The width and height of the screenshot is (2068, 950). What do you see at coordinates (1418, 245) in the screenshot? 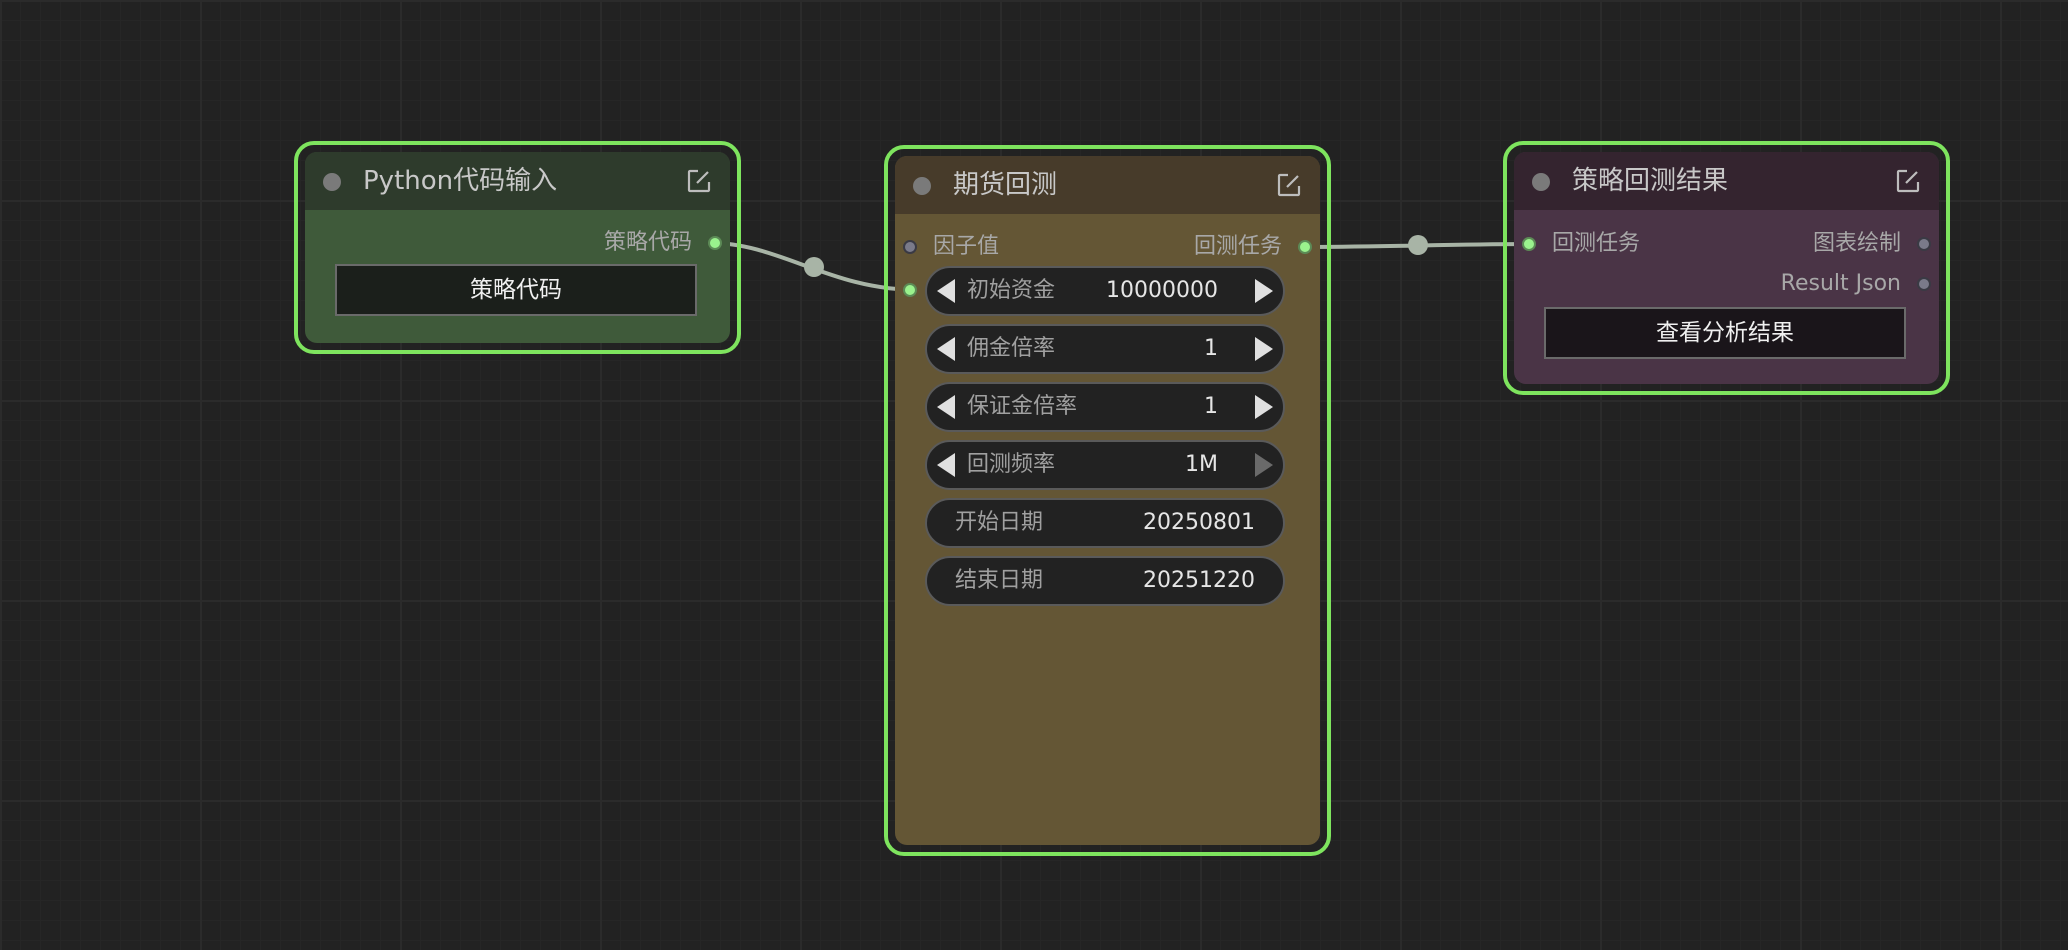
I see `link-backtest-to-result-midpoint` at bounding box center [1418, 245].